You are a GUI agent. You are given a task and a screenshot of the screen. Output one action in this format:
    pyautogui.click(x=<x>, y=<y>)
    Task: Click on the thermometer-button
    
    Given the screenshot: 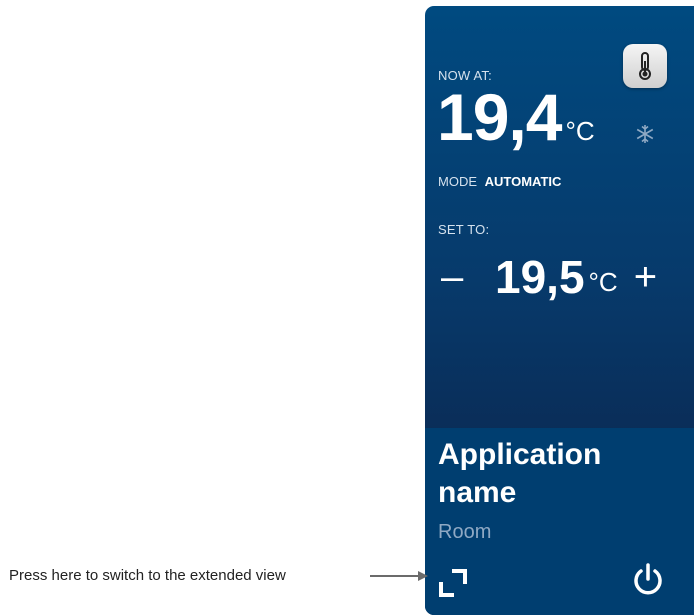 What is the action you would take?
    pyautogui.click(x=645, y=66)
    